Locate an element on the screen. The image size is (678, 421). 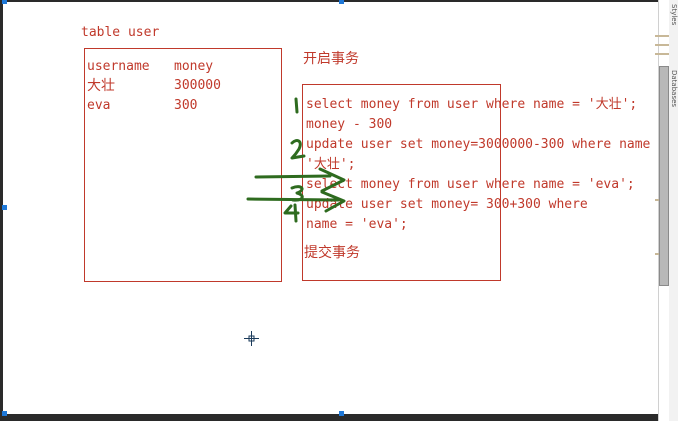
side-panel-tabs is located at coordinates (673, 210).